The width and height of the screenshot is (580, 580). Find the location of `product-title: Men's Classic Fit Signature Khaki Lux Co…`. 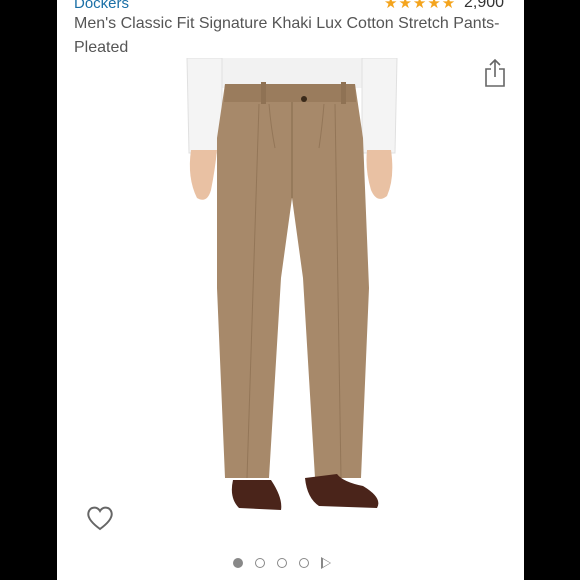

product-title: Men's Classic Fit Signature Khaki Lux Co… is located at coordinates (287, 35).